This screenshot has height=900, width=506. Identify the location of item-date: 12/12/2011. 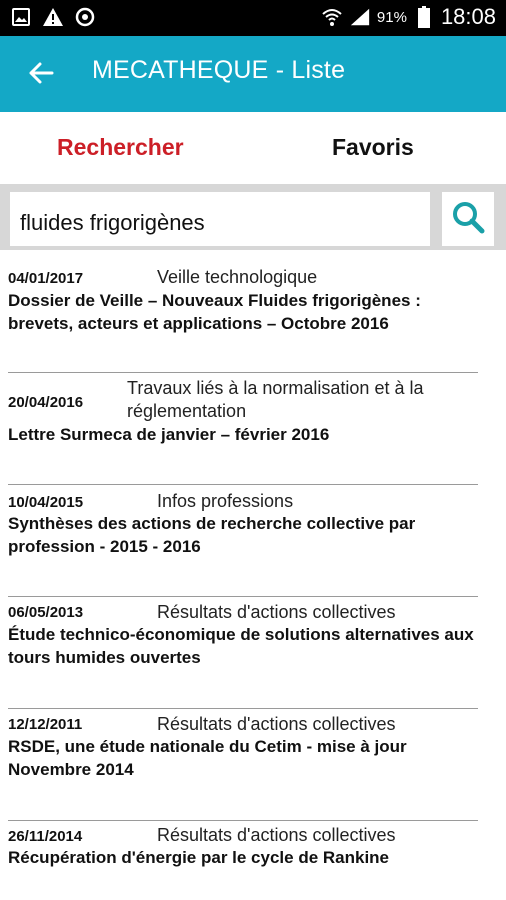
(45, 724).